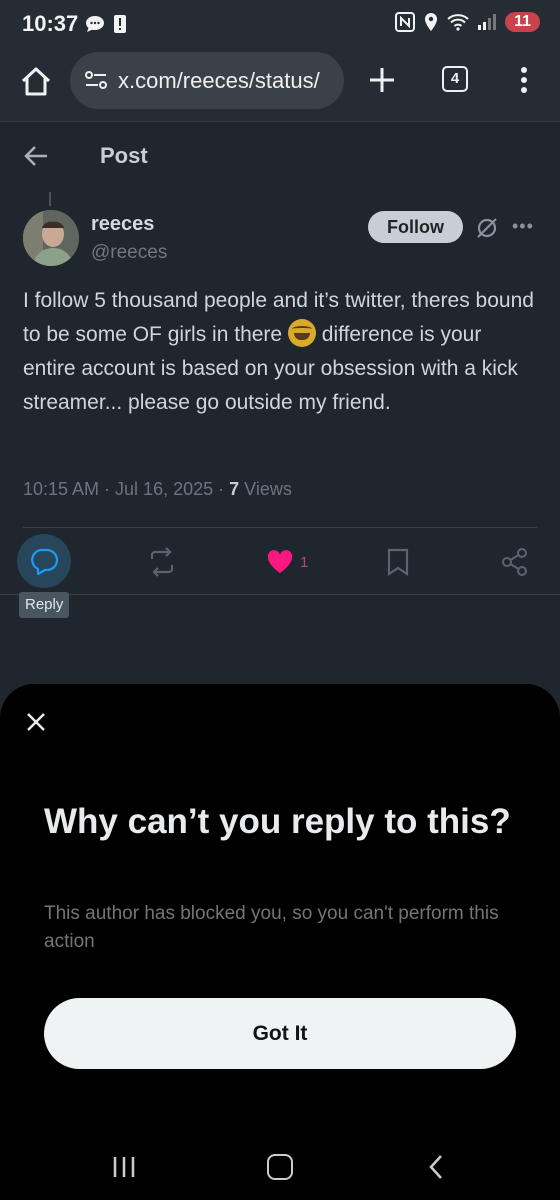 This screenshot has height=1200, width=560. I want to click on share-icon, so click(515, 562).